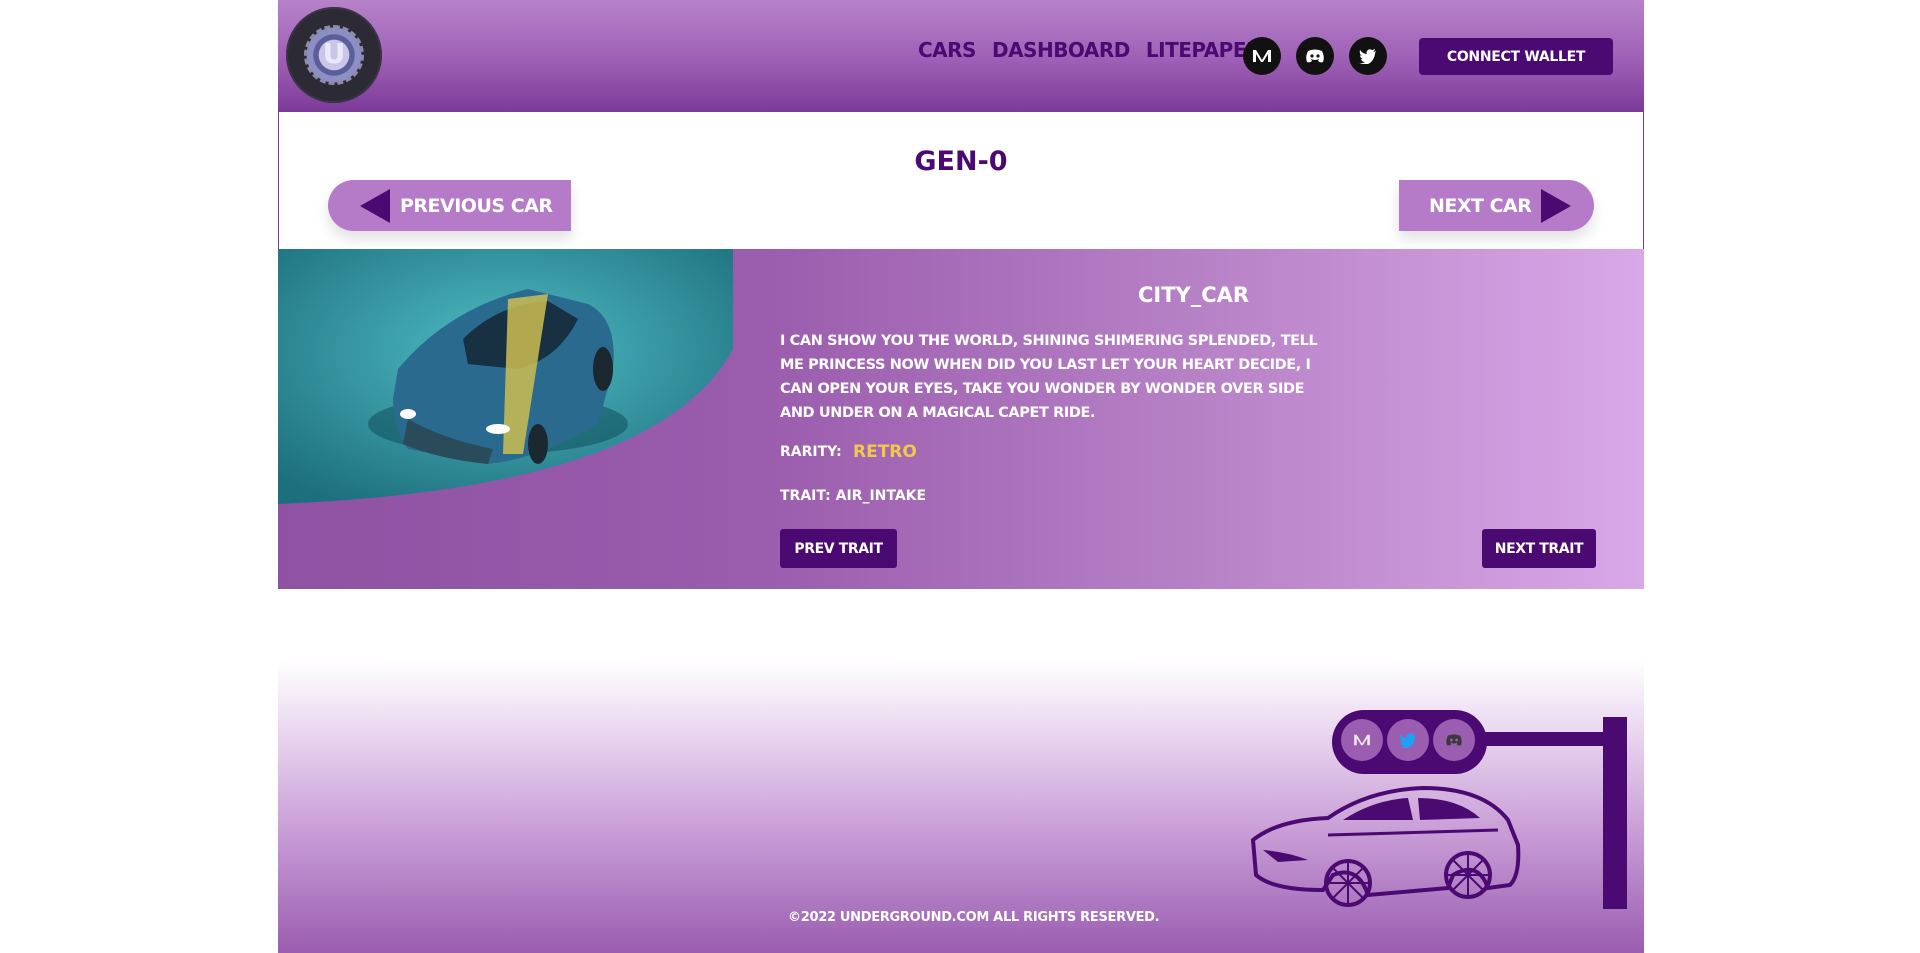  What do you see at coordinates (1543, 739) in the screenshot?
I see `signpost-arm` at bounding box center [1543, 739].